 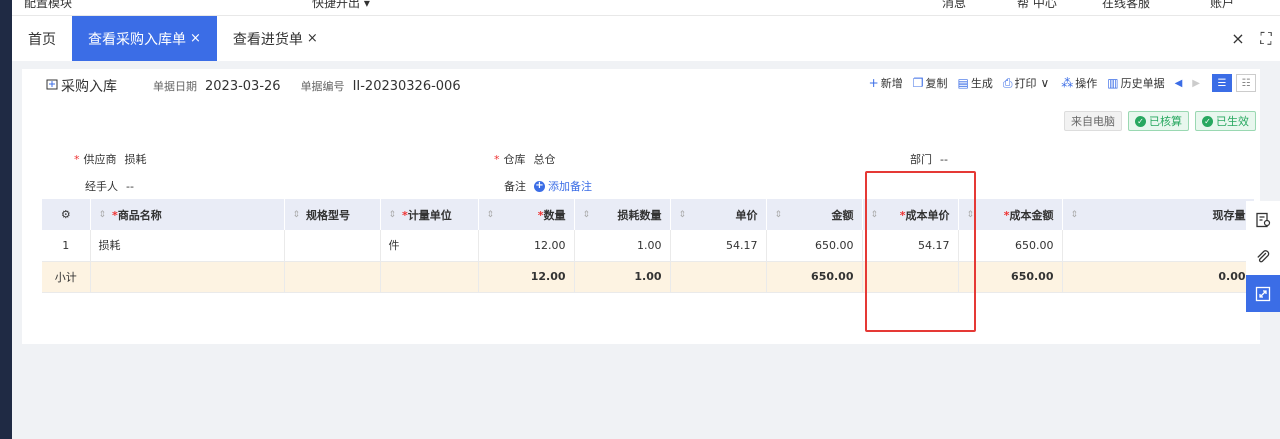 I want to click on copy-button: ❐ 复制, so click(x=930, y=83).